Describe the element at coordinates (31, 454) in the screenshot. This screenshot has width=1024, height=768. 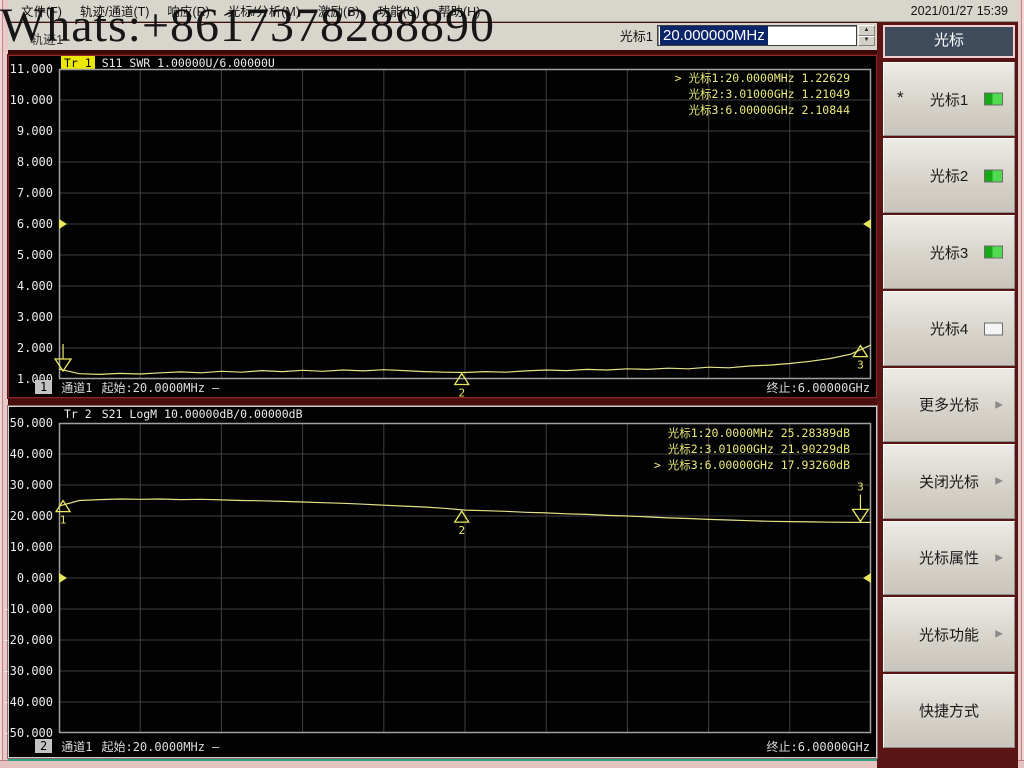
I see `y-tick-label: 40.000` at that location.